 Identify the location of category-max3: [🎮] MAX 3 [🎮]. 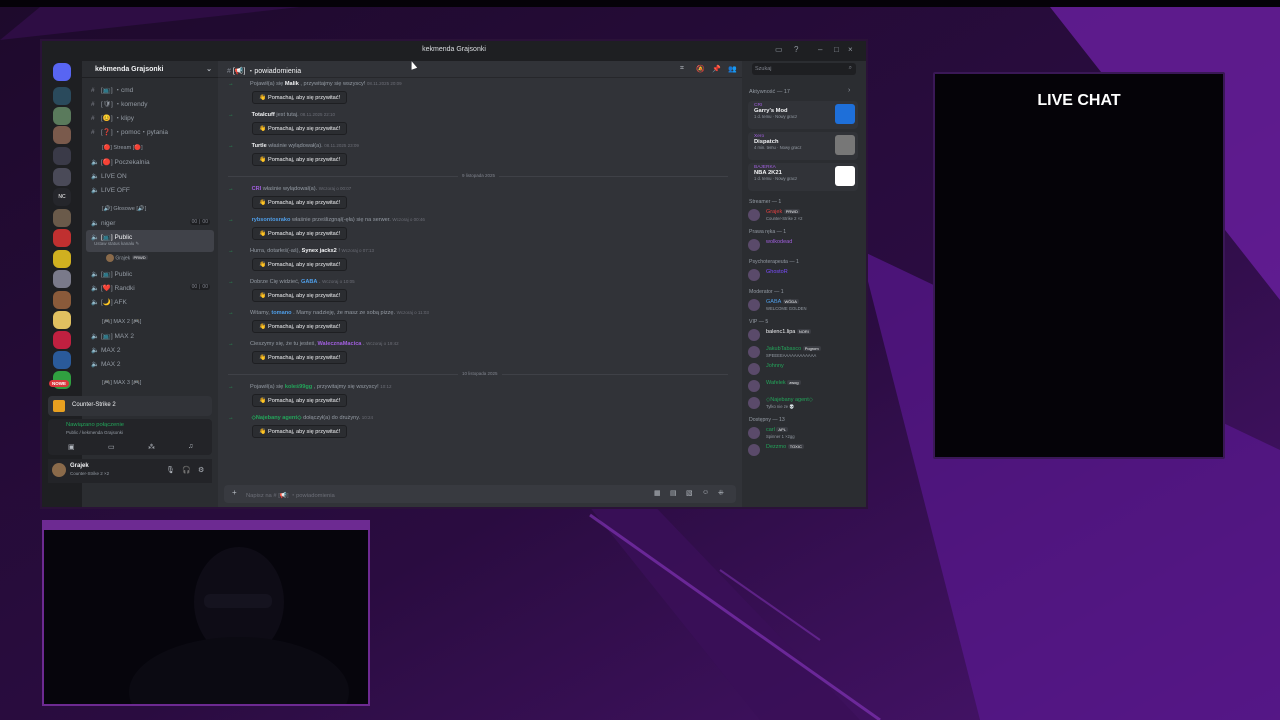
(121, 383).